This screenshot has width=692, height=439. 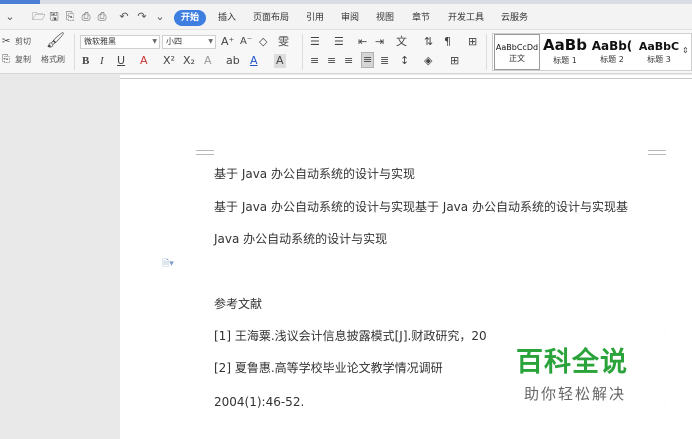 I want to click on char-shading-icon: A, so click(x=280, y=61).